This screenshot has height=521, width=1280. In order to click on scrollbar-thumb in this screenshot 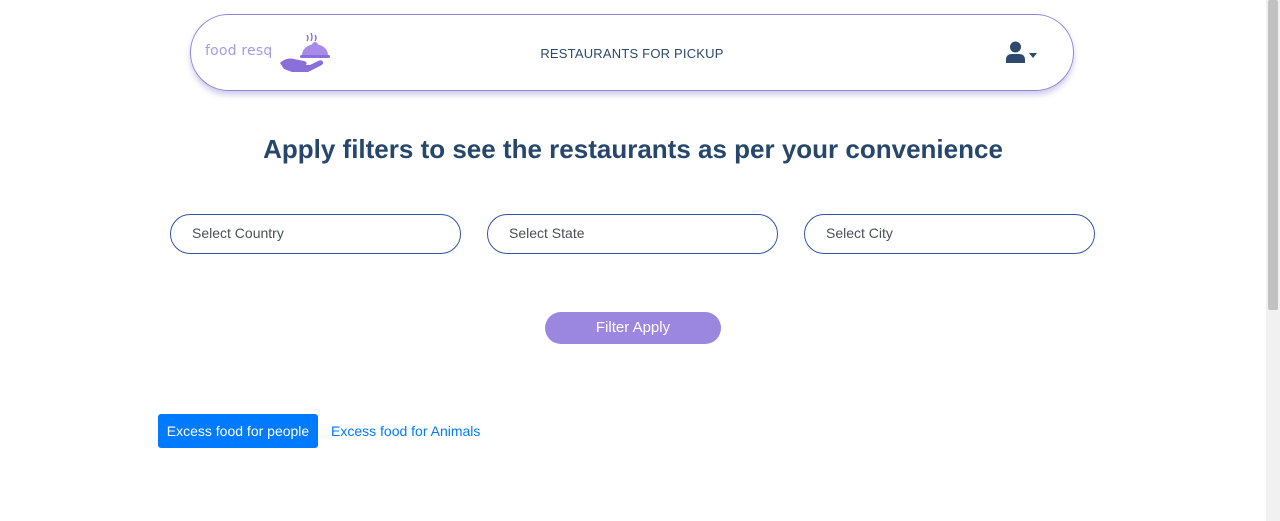, I will do `click(1273, 155)`.